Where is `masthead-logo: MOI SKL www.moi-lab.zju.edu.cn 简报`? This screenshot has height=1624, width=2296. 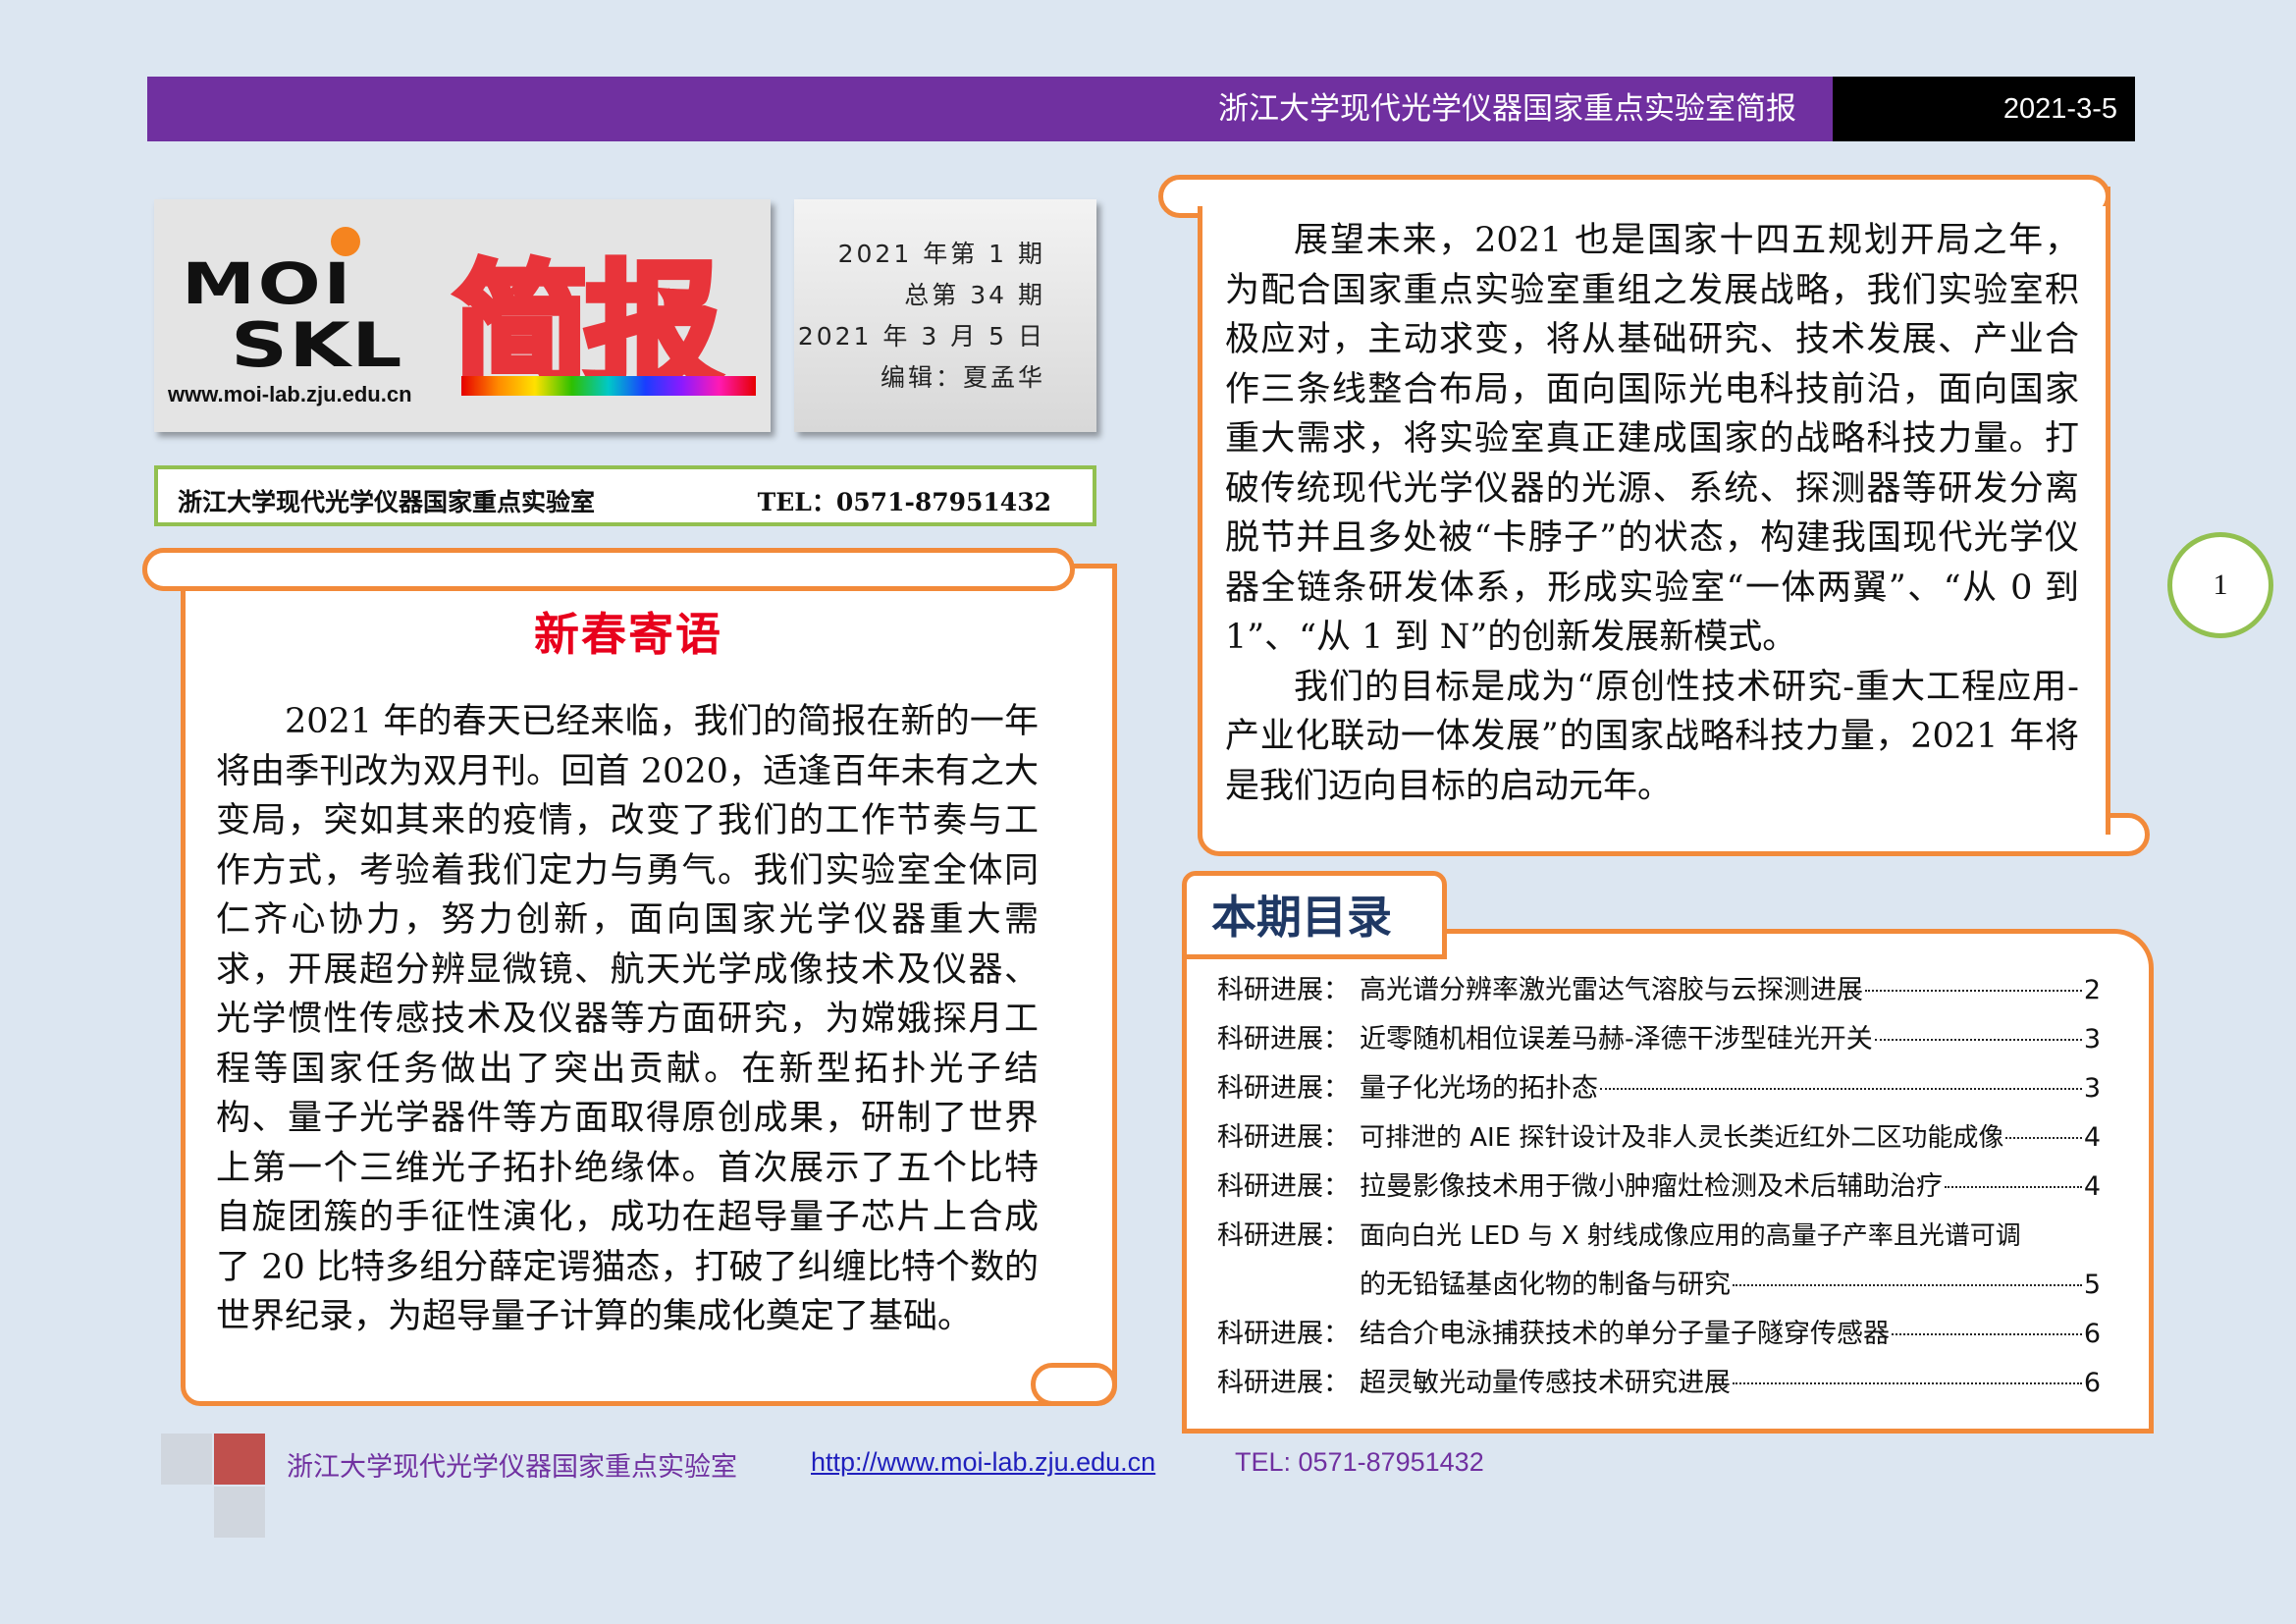
masthead-logo: MOI SKL www.moi-lab.zju.edu.cn 简报 is located at coordinates (462, 315).